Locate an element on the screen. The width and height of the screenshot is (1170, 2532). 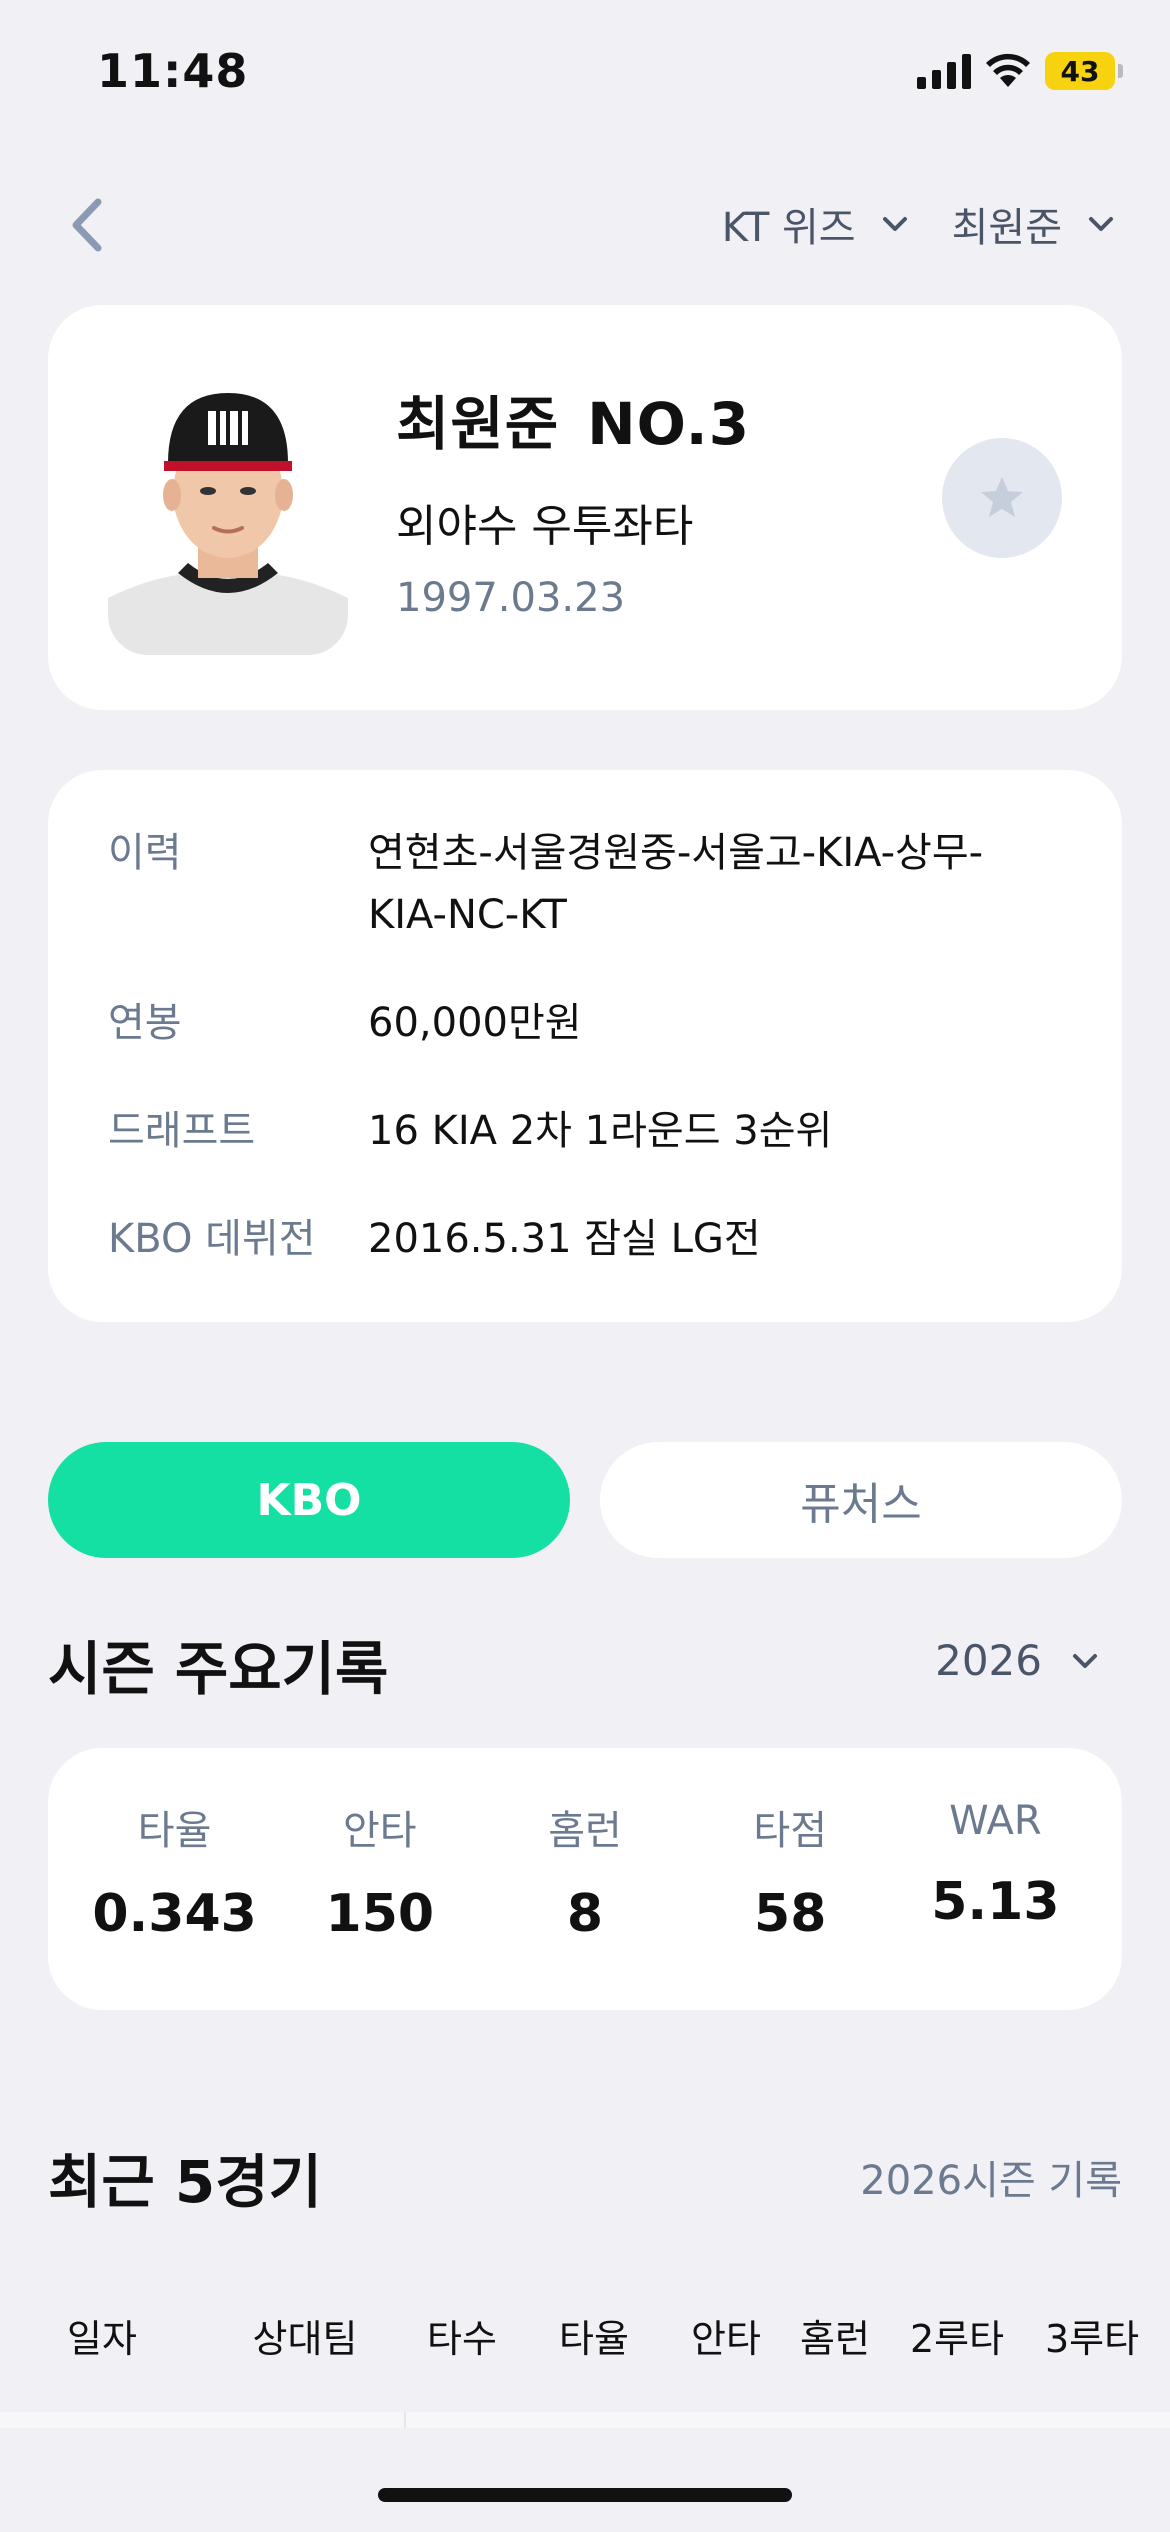
cellular-signal-icon is located at coordinates (944, 71).